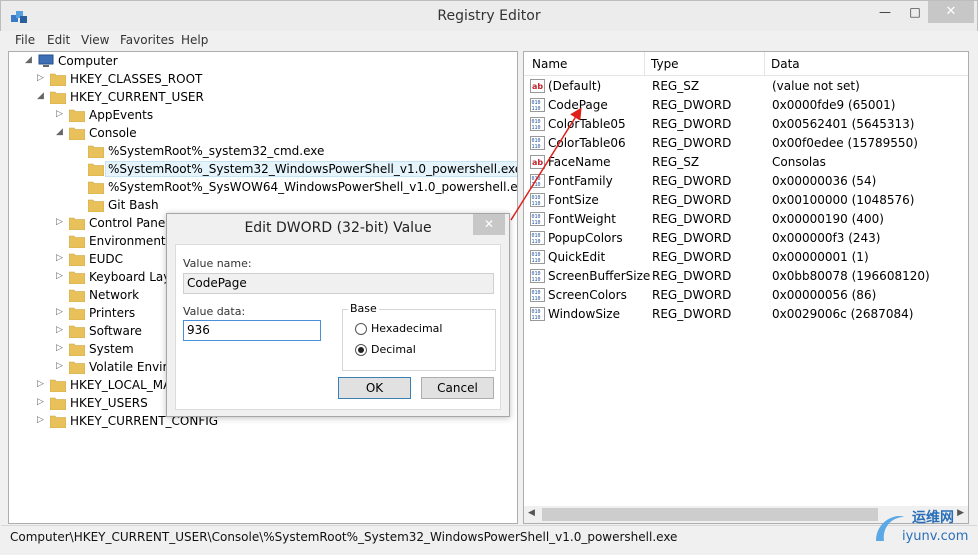 The image size is (978, 555). I want to click on scrollbar-thumb, so click(710, 514).